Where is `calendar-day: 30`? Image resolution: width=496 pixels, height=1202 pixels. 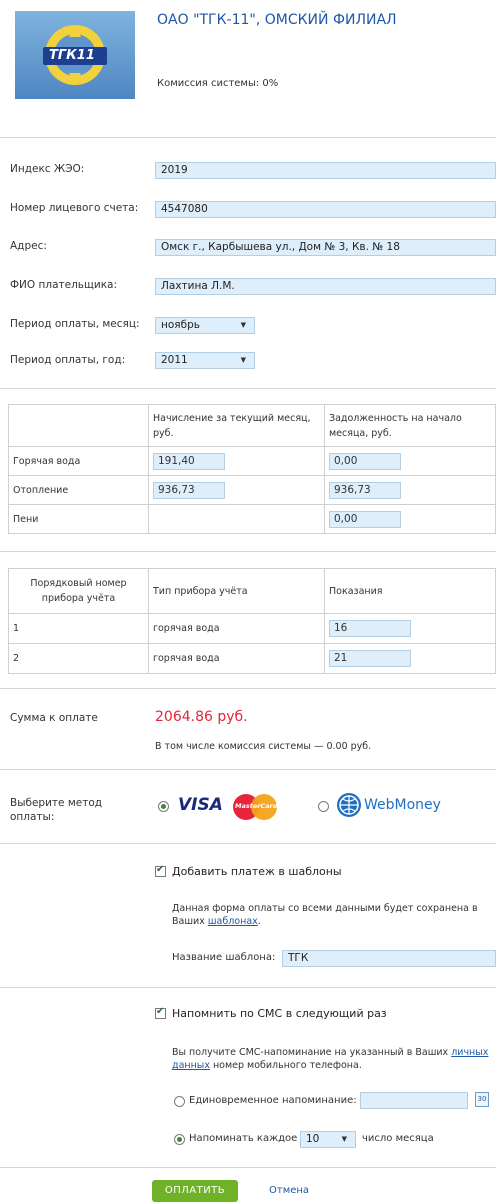 calendar-day: 30 is located at coordinates (482, 1099).